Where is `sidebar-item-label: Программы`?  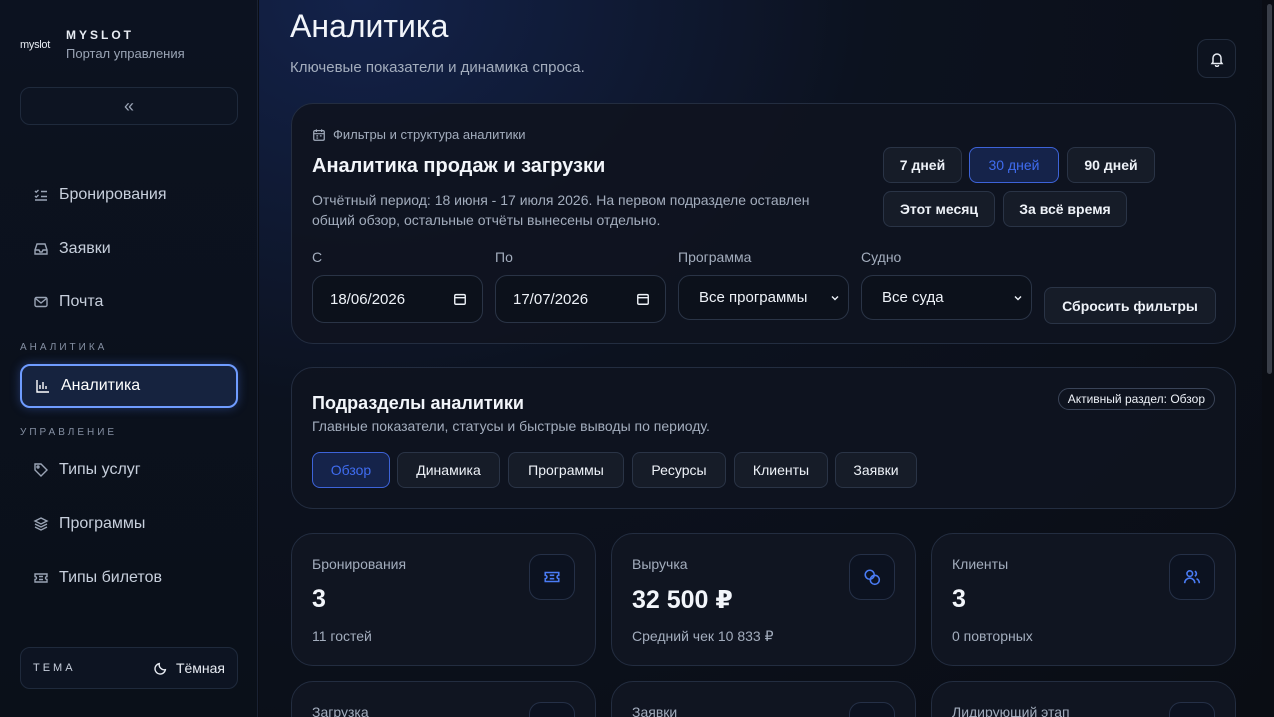 sidebar-item-label: Программы is located at coordinates (102, 523).